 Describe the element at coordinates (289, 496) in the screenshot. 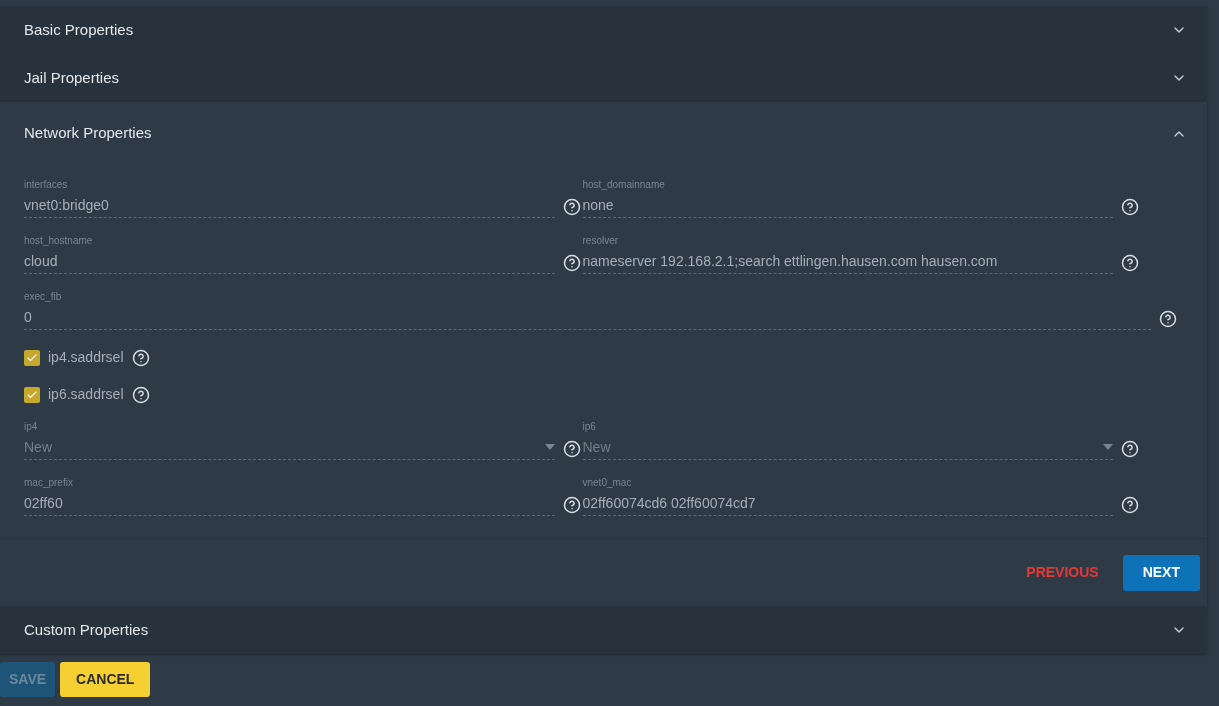

I see `input-field: mac_prefix 02ff60` at that location.